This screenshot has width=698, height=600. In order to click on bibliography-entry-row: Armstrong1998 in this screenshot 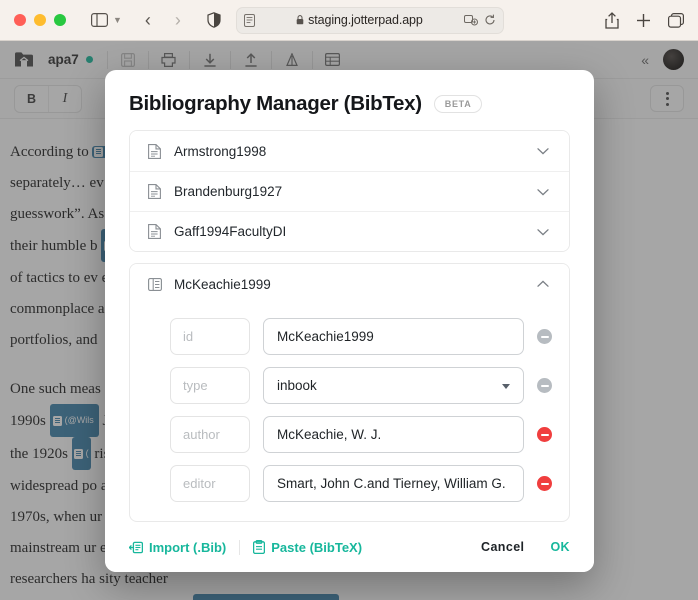, I will do `click(349, 151)`.